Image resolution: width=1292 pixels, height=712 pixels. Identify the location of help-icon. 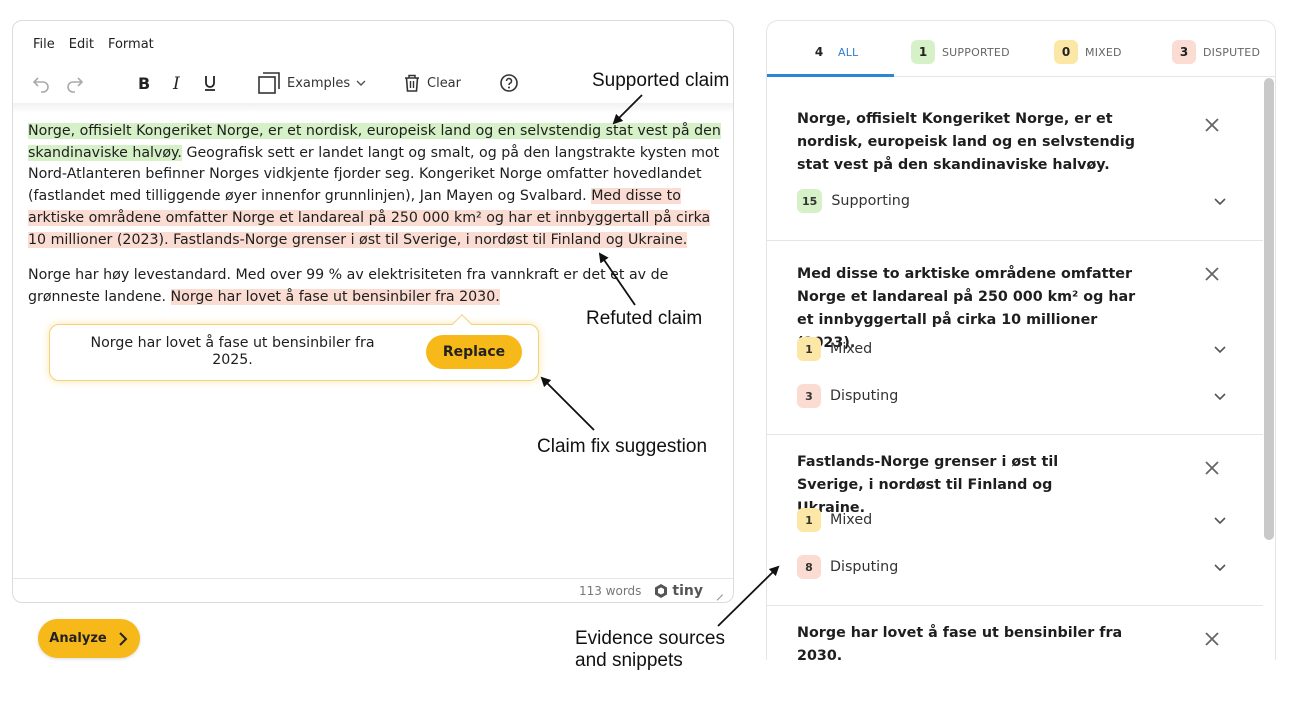
(509, 83).